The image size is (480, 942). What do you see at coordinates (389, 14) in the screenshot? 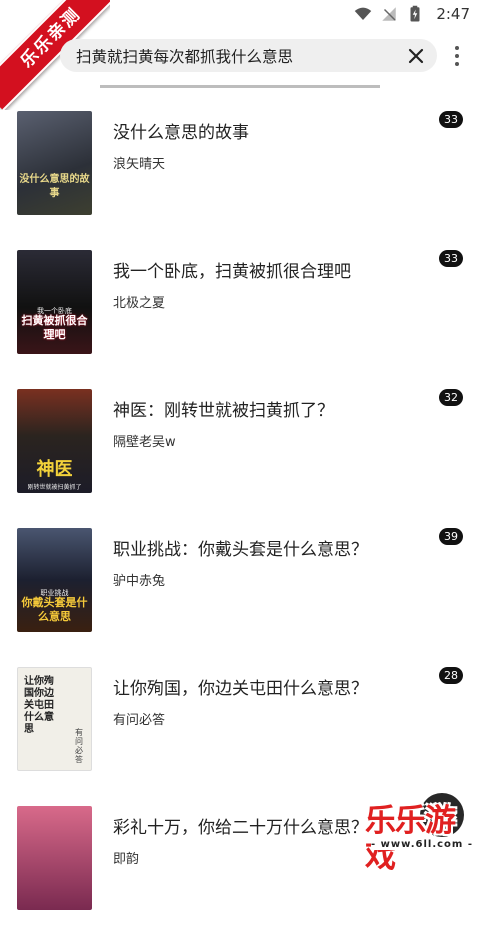
I see `no-signal-icon` at bounding box center [389, 14].